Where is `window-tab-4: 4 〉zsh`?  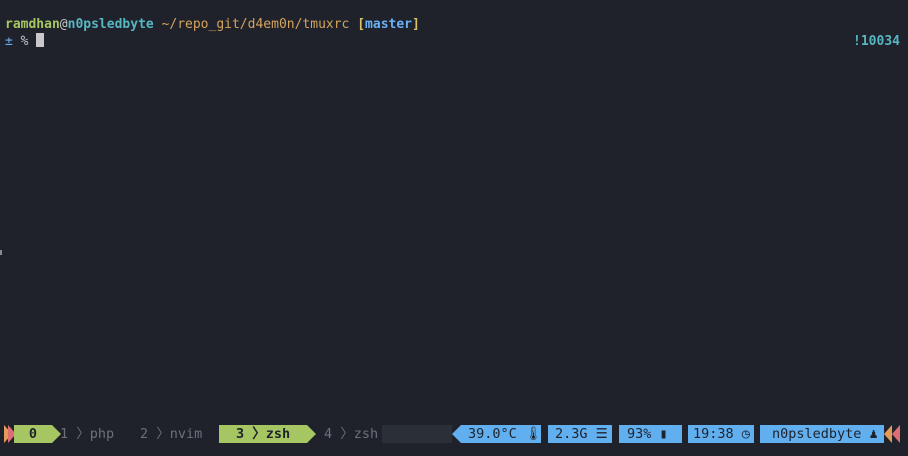
window-tab-4: 4 〉zsh is located at coordinates (351, 434).